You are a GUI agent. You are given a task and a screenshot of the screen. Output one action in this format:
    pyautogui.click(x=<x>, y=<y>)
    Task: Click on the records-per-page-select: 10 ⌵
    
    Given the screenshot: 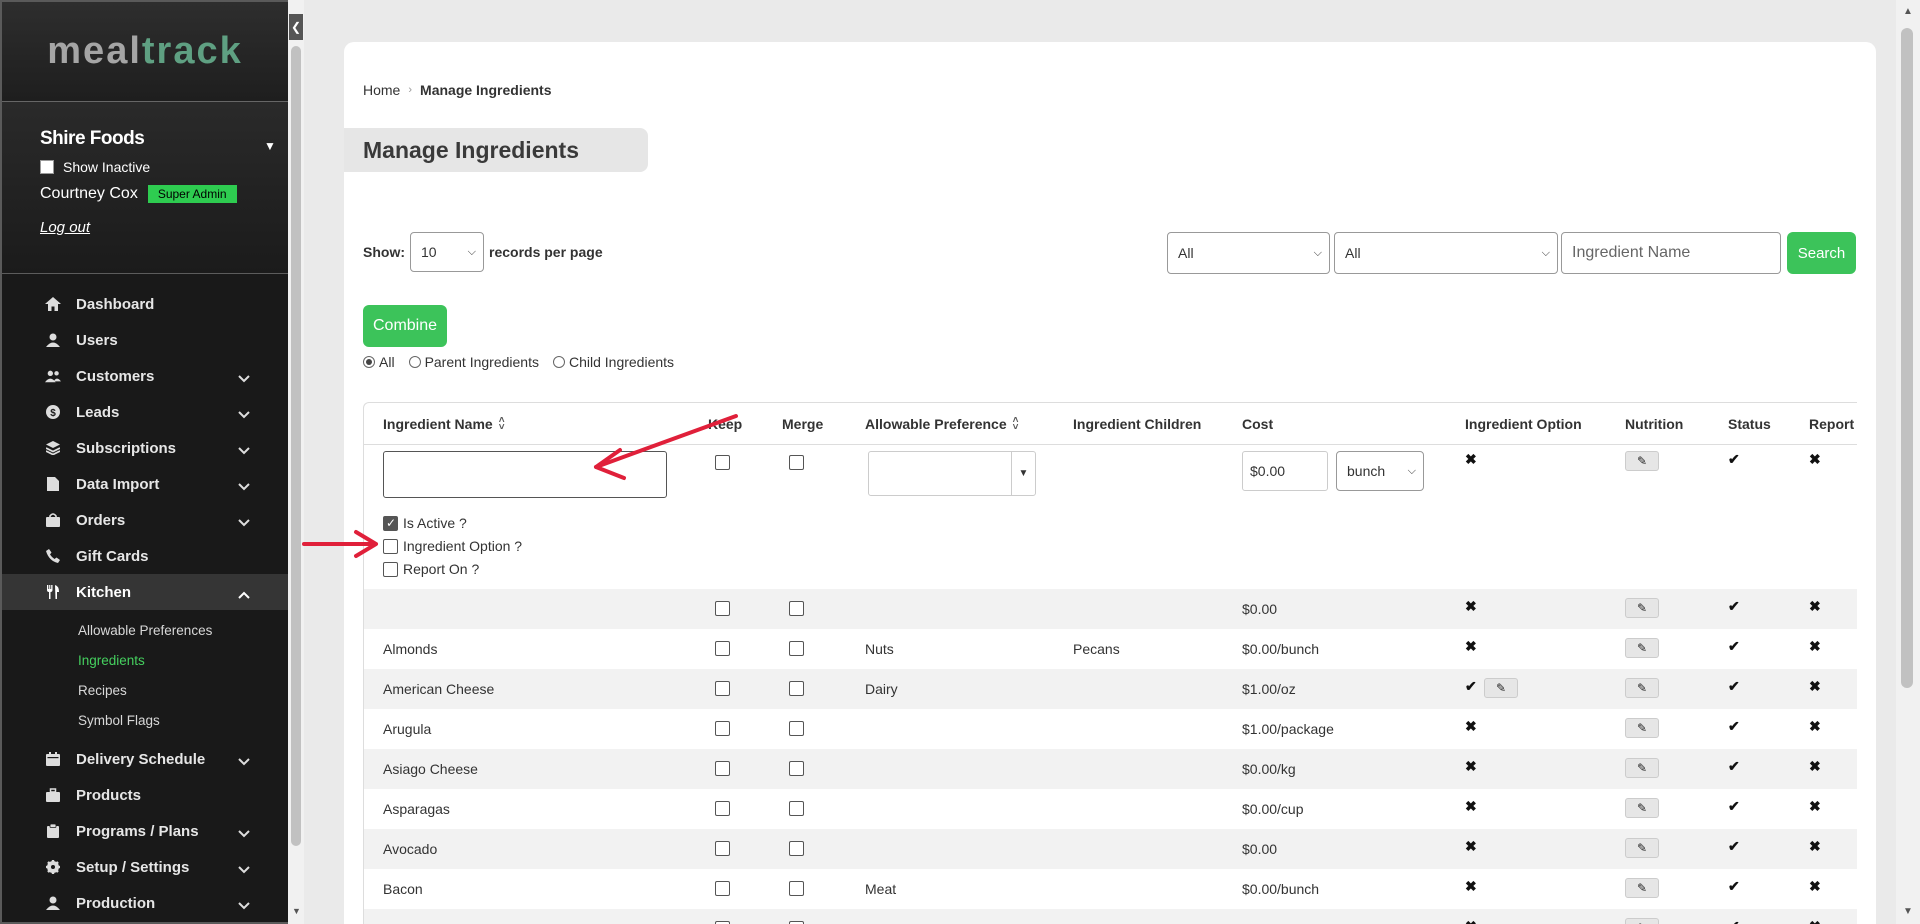 What is the action you would take?
    pyautogui.click(x=447, y=252)
    